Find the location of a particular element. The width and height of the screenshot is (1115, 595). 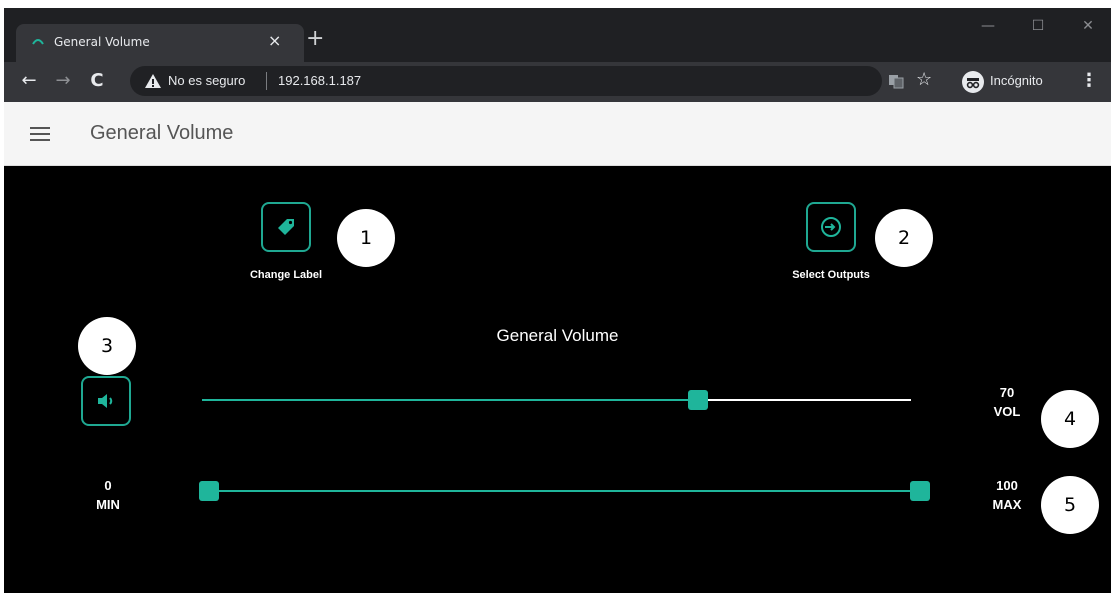

select-outputs-button is located at coordinates (831, 227).